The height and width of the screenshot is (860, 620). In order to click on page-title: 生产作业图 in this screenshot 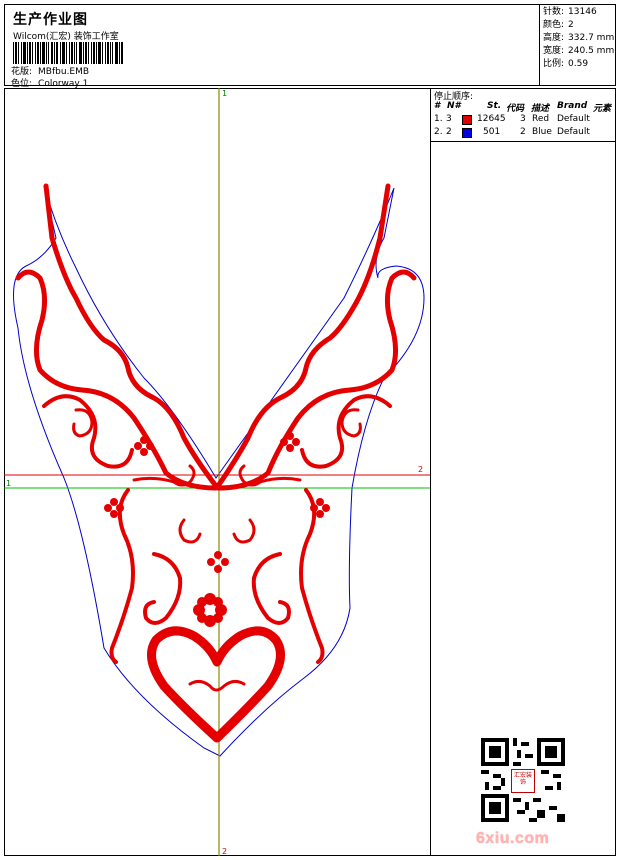, I will do `click(50, 20)`.